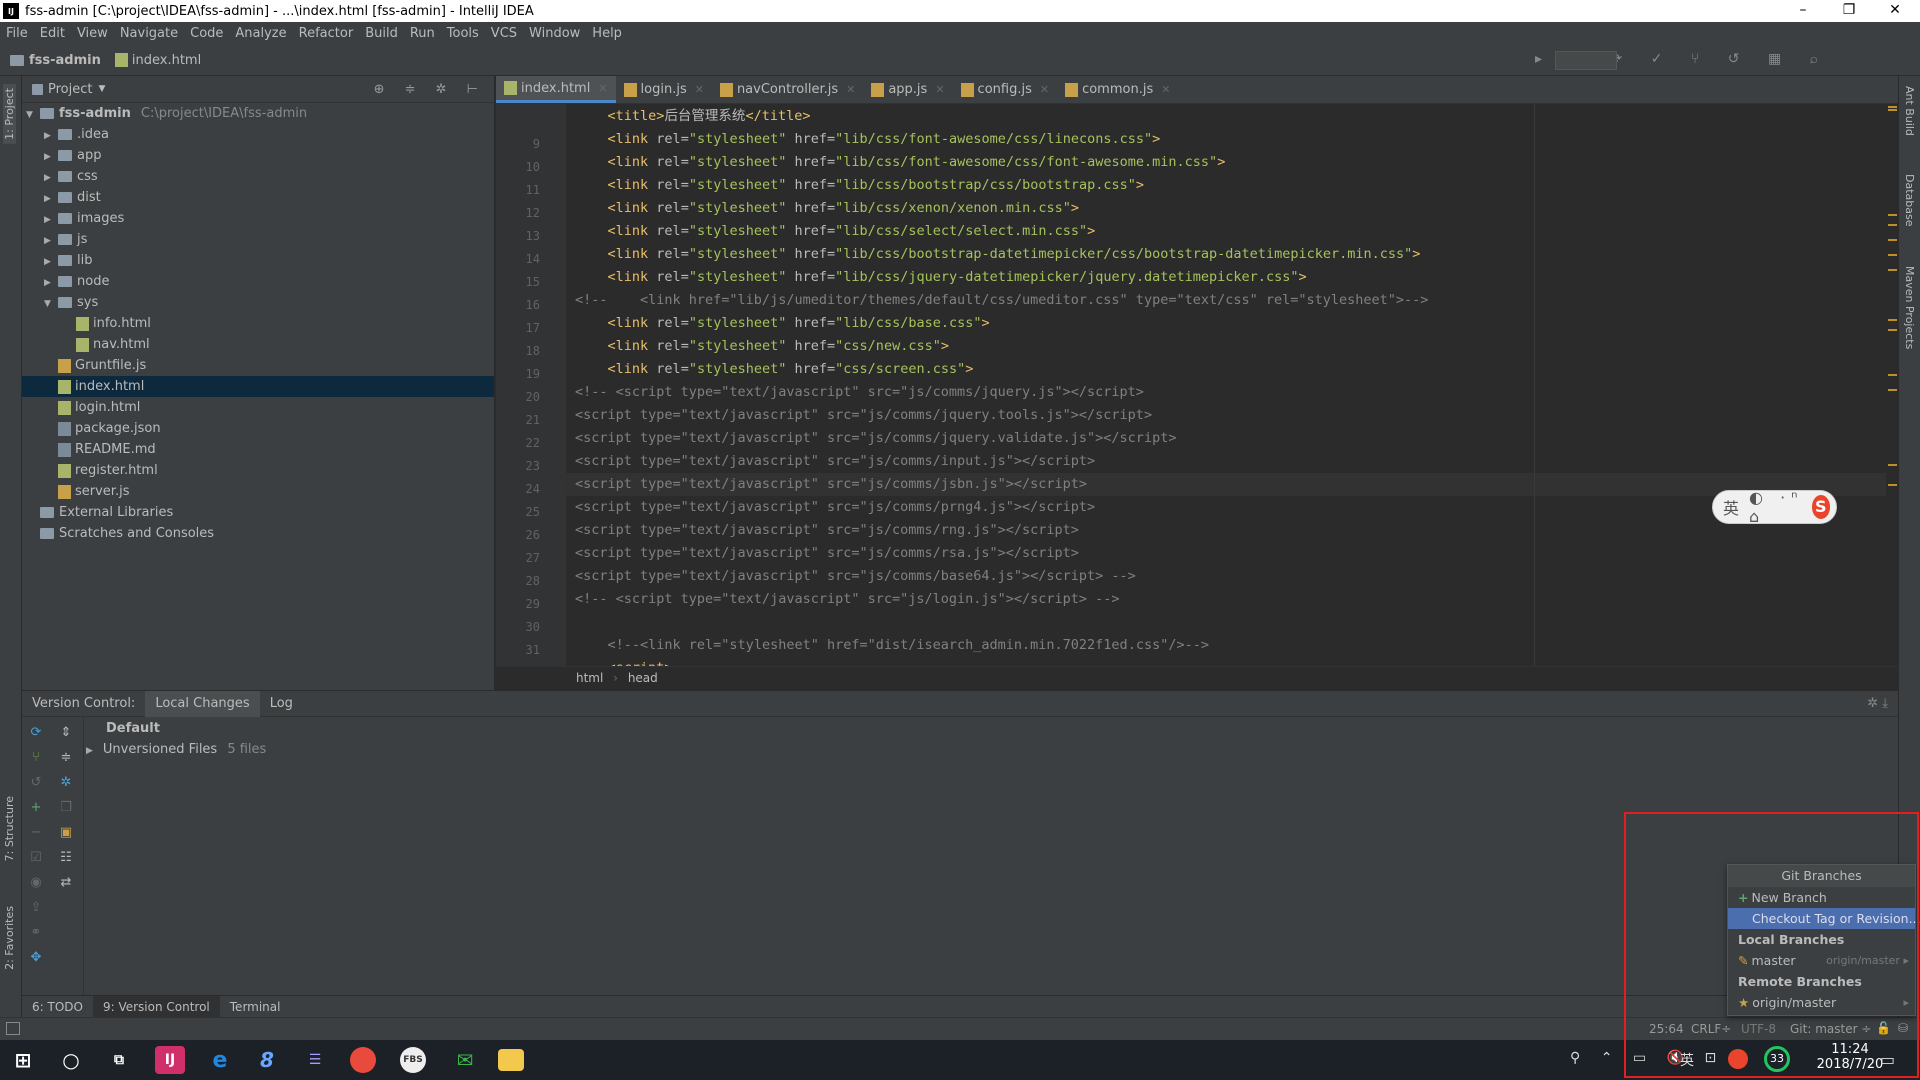  What do you see at coordinates (363, 1060) in the screenshot?
I see `chrome-icon` at bounding box center [363, 1060].